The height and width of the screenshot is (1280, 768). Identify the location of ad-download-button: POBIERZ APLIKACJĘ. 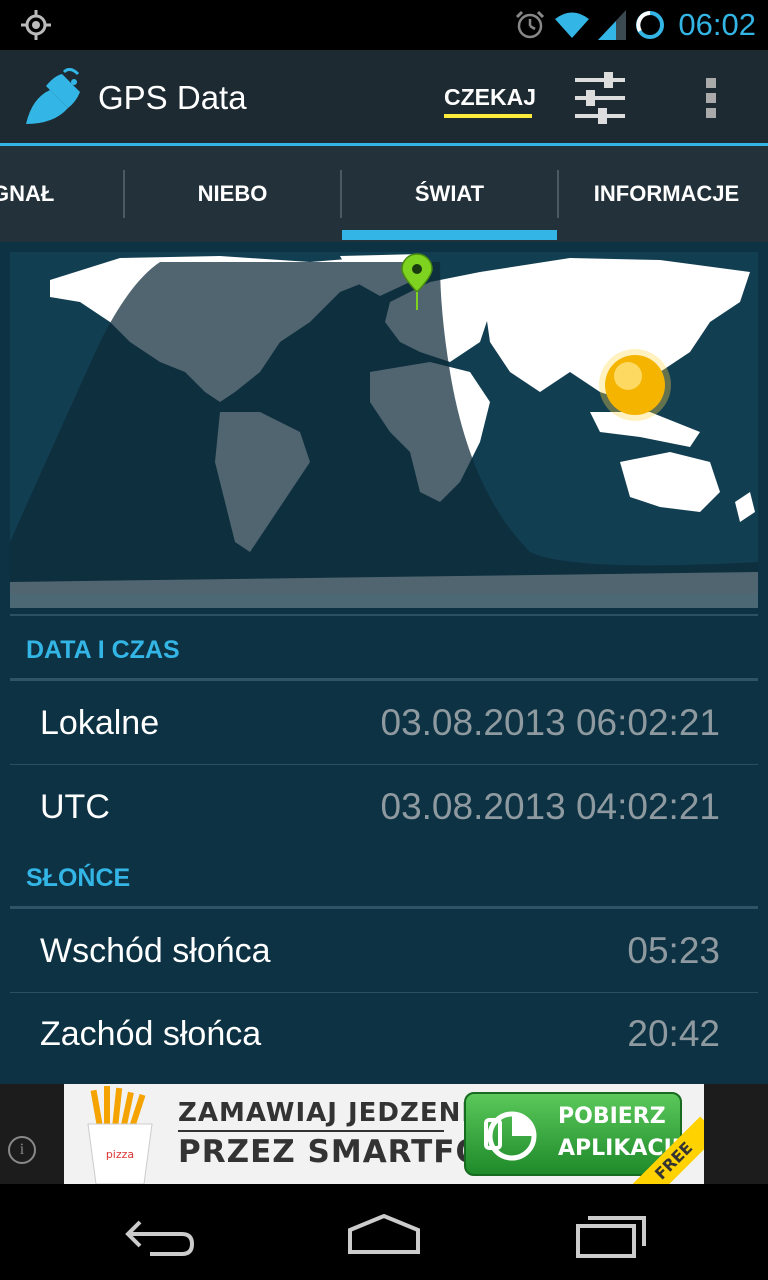
(575, 1134).